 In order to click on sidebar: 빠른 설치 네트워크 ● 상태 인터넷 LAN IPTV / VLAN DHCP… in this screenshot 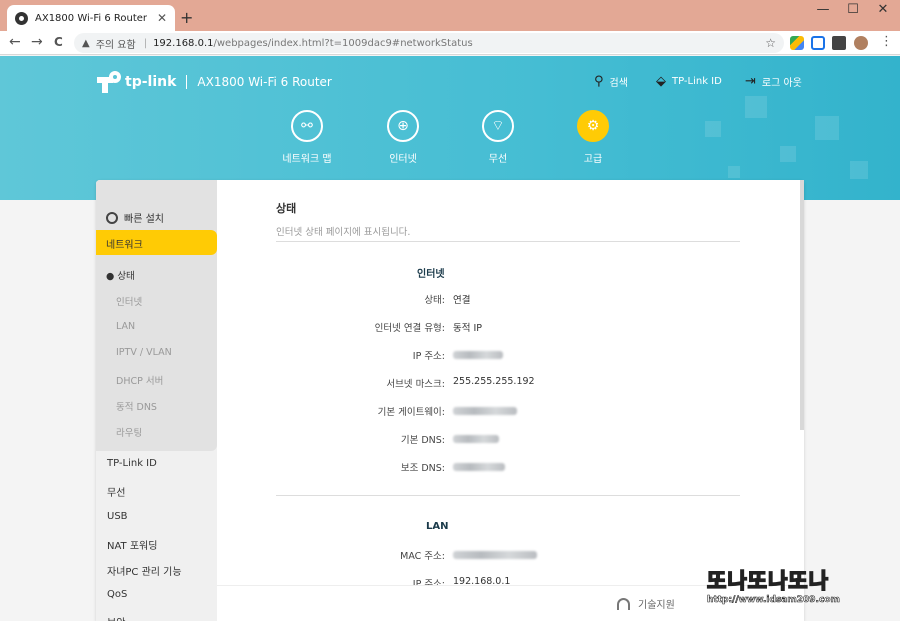, I will do `click(156, 400)`.